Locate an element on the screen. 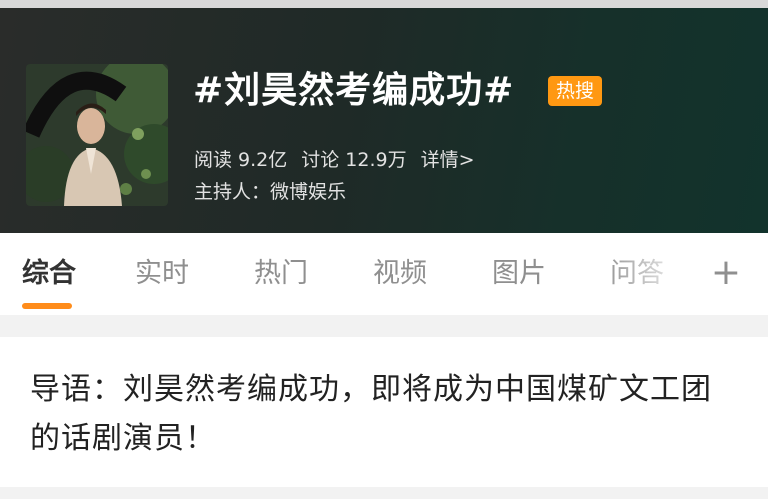 The width and height of the screenshot is (768, 499). discussion-count: 讨论 12.9万 is located at coordinates (354, 160).